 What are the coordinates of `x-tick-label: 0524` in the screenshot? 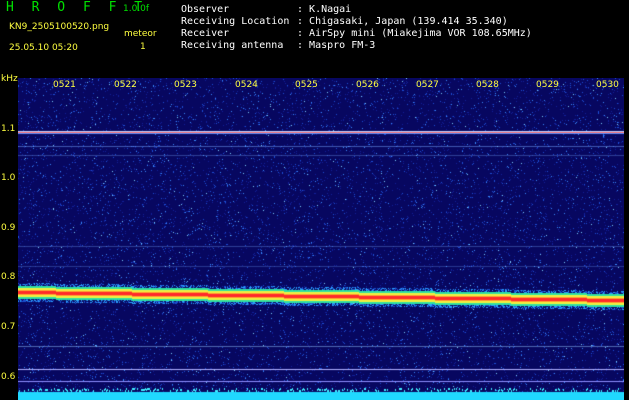 It's located at (246, 85).